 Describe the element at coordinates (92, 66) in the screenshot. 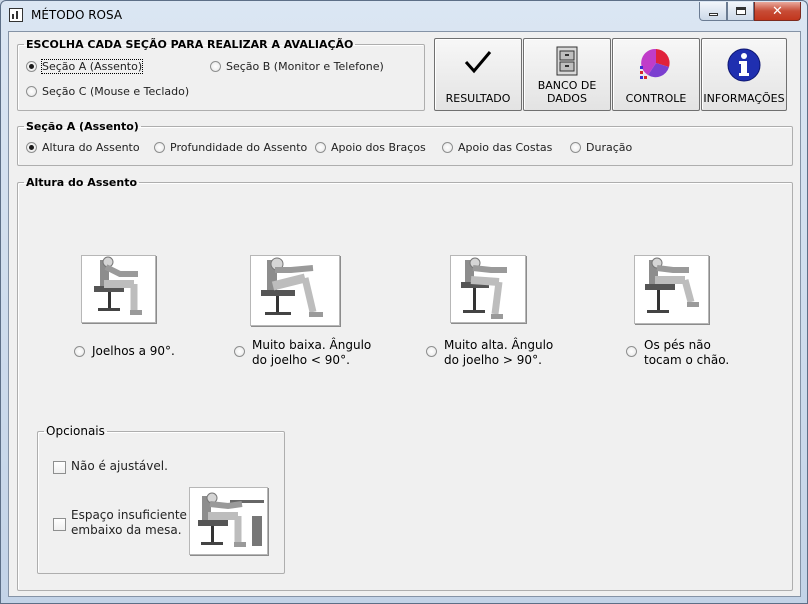

I see `radio-secao-a-label: Seção A (Assento)` at that location.